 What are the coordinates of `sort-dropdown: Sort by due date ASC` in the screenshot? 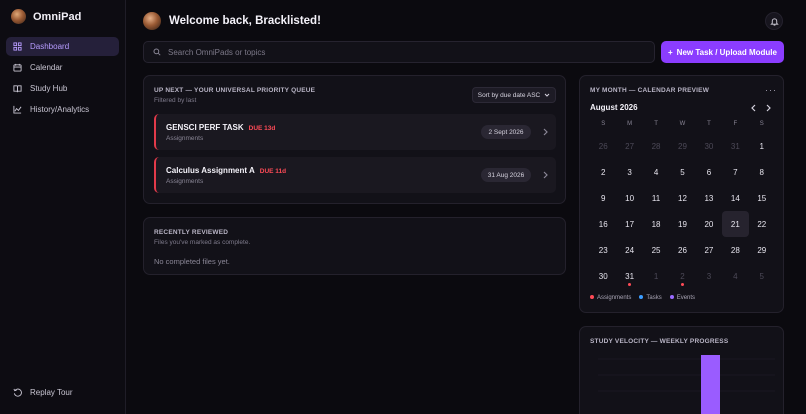 It's located at (514, 95).